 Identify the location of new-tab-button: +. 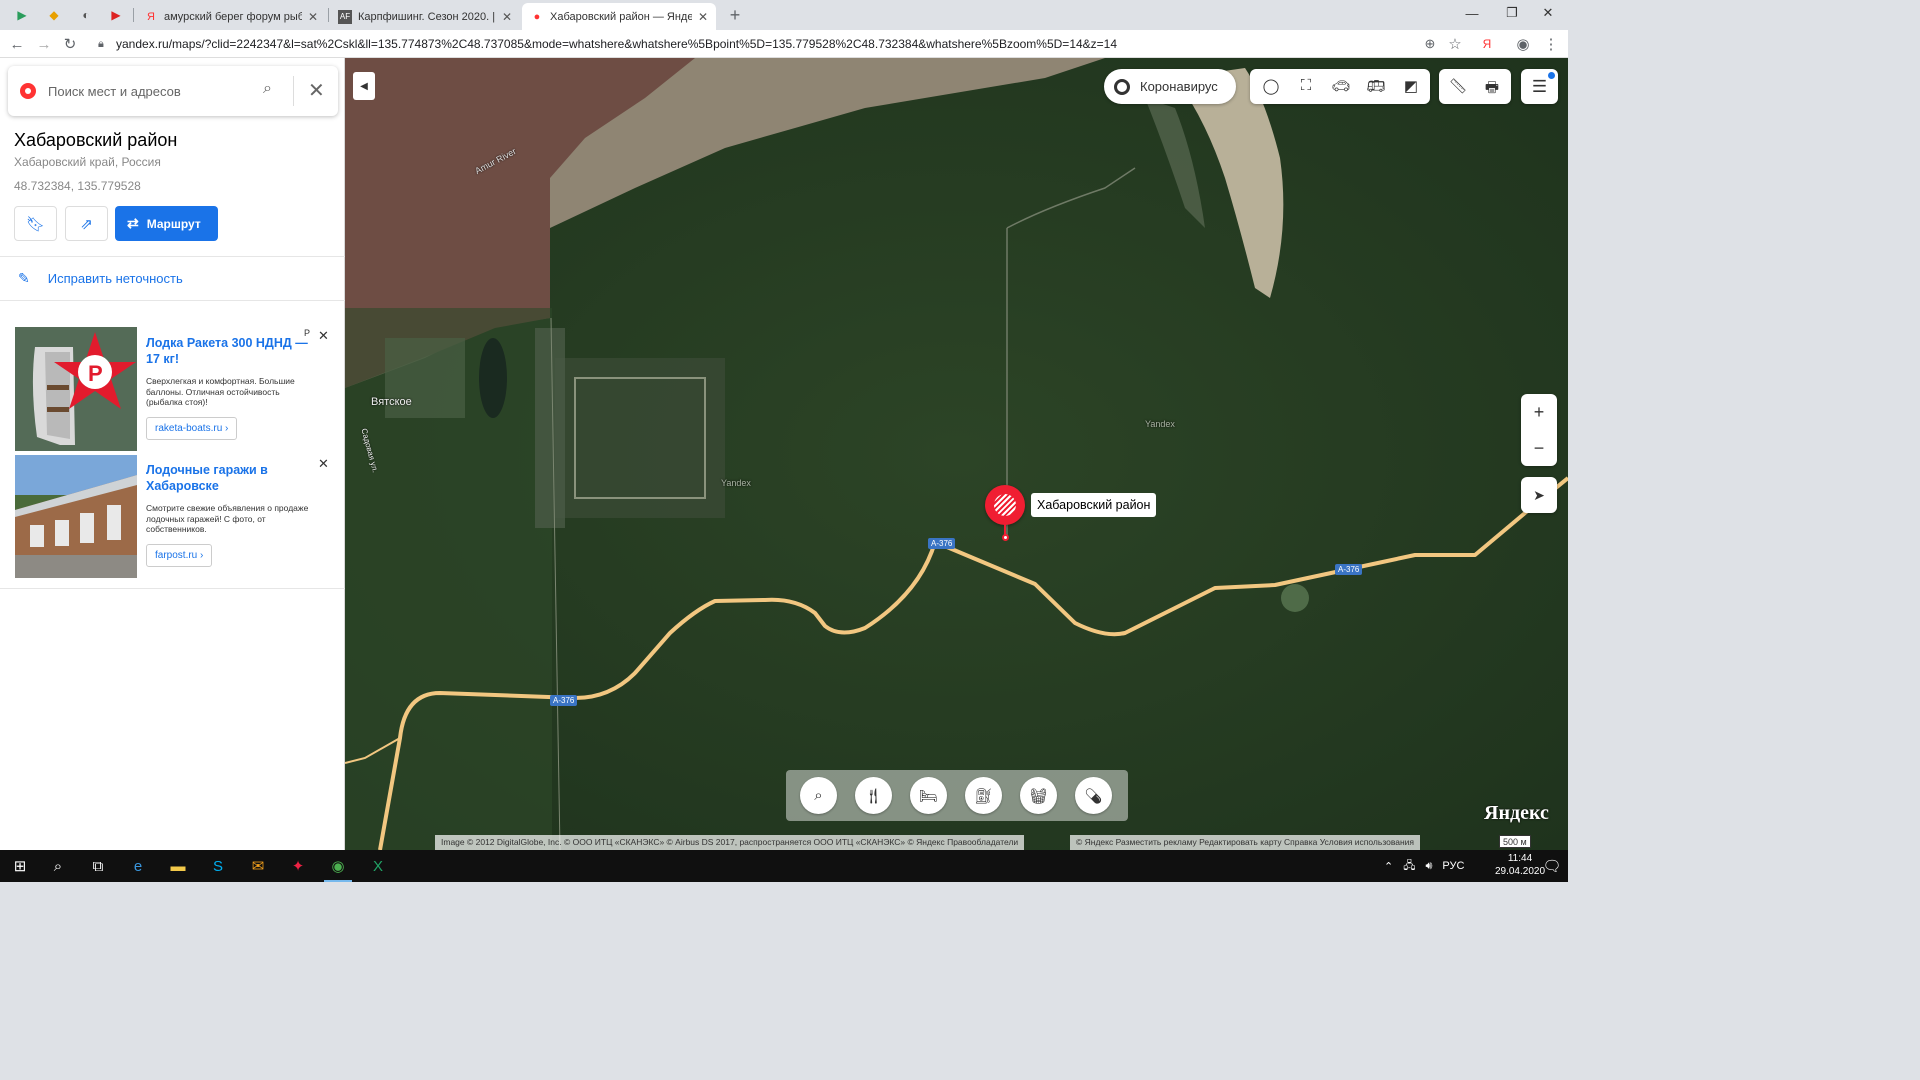
(735, 15).